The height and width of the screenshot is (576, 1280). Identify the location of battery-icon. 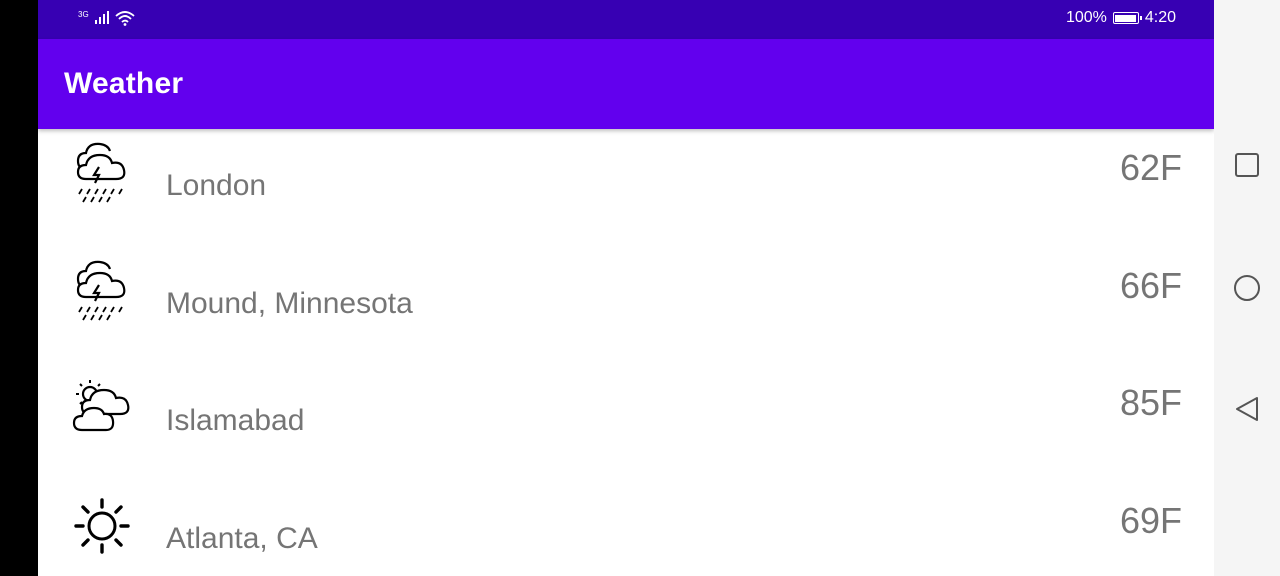
(1127, 18).